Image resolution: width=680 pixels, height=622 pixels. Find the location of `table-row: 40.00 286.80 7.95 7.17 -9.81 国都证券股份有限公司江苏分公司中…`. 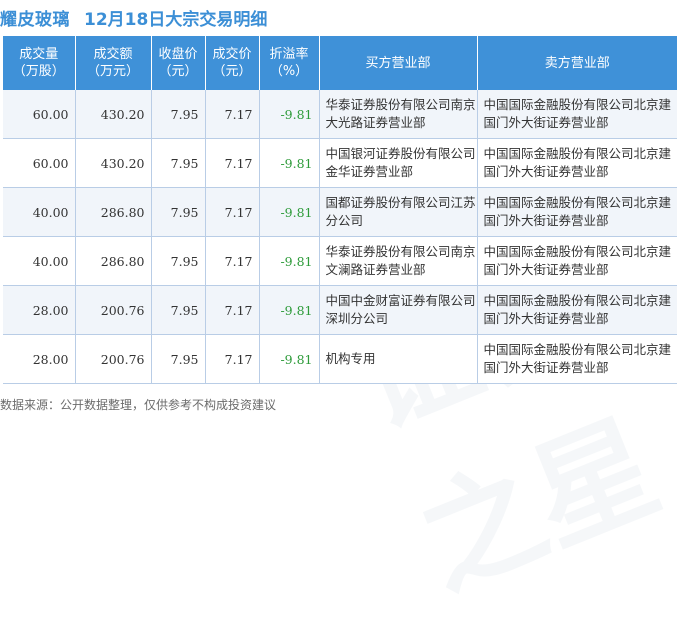

table-row: 40.00 286.80 7.95 7.17 -9.81 国都证券股份有限公司江苏分公司中… is located at coordinates (340, 212).